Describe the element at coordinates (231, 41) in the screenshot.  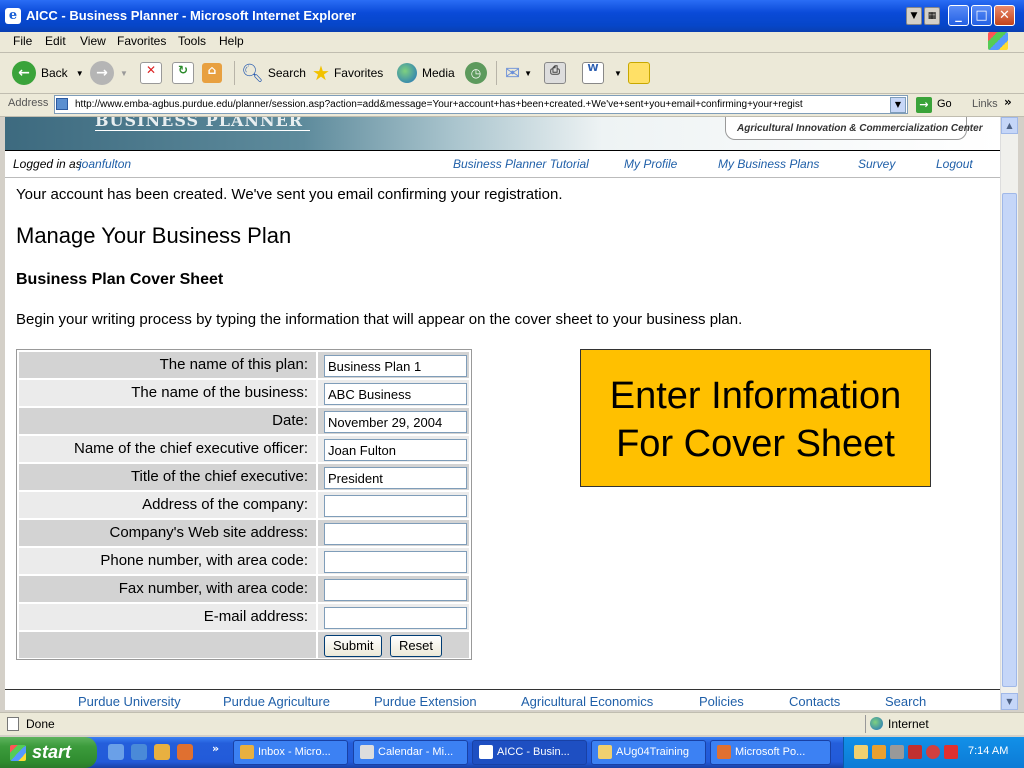
I see `menu-help: Help` at that location.